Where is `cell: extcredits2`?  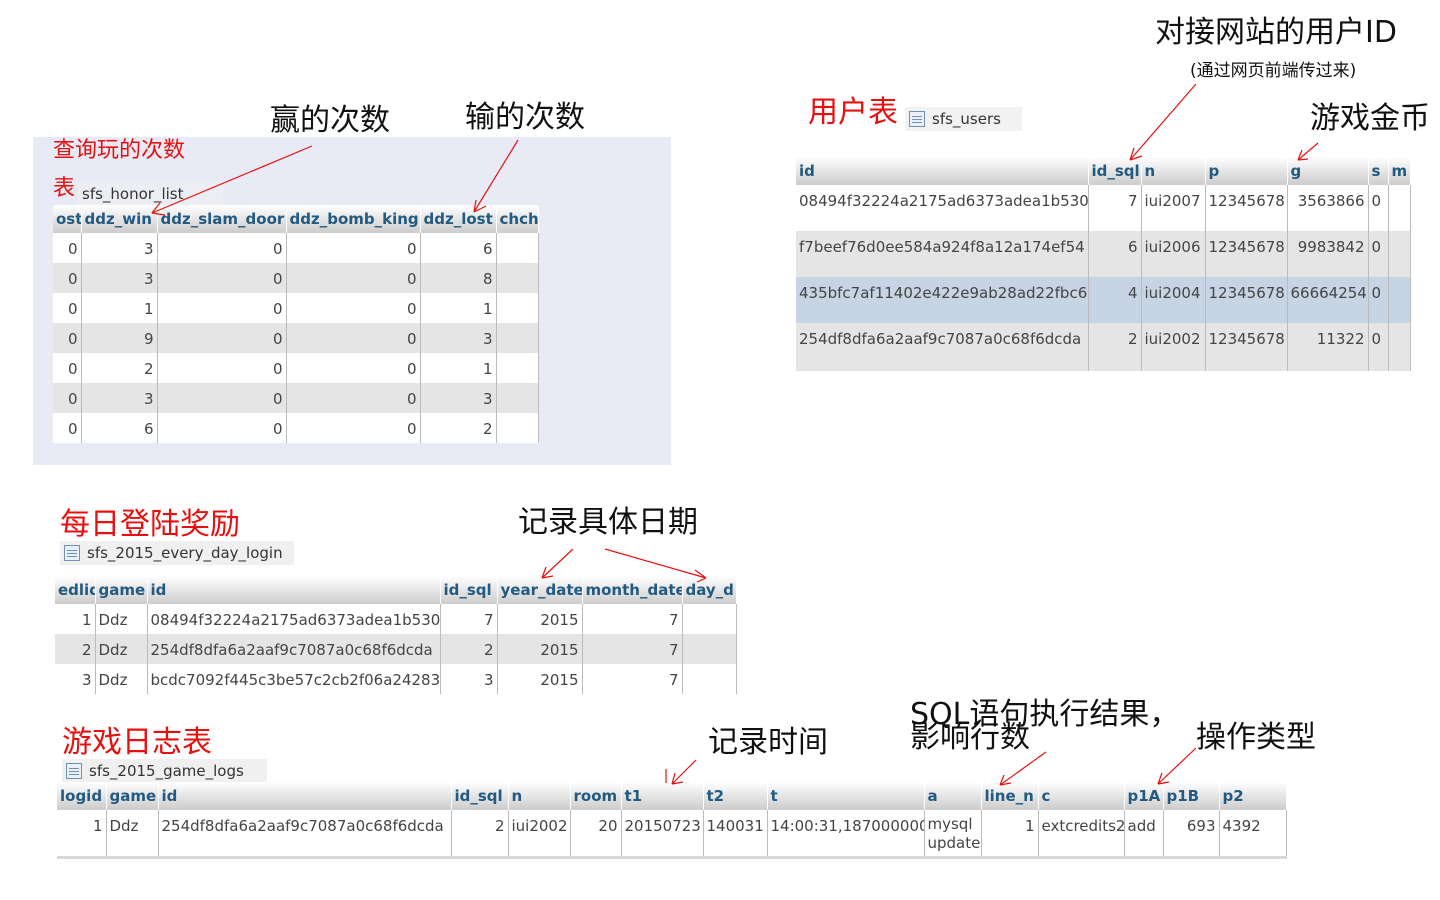
cell: extcredits2 is located at coordinates (1081, 833).